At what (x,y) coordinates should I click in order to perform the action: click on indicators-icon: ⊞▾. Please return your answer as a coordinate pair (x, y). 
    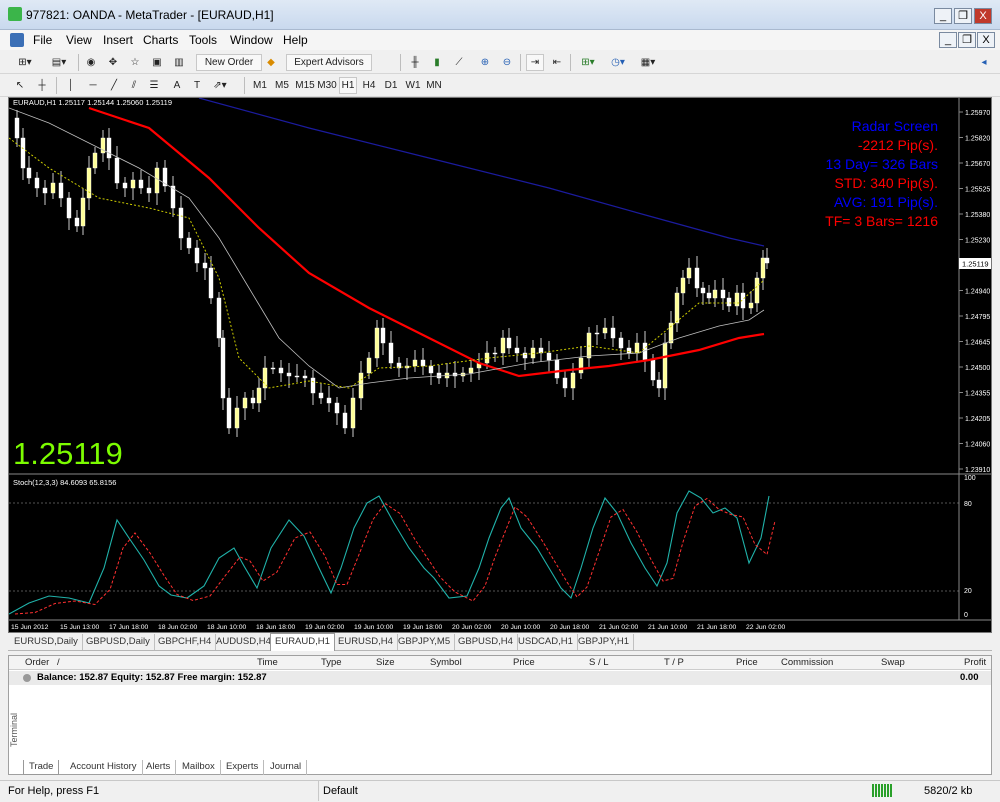
    Looking at the image, I should click on (588, 62).